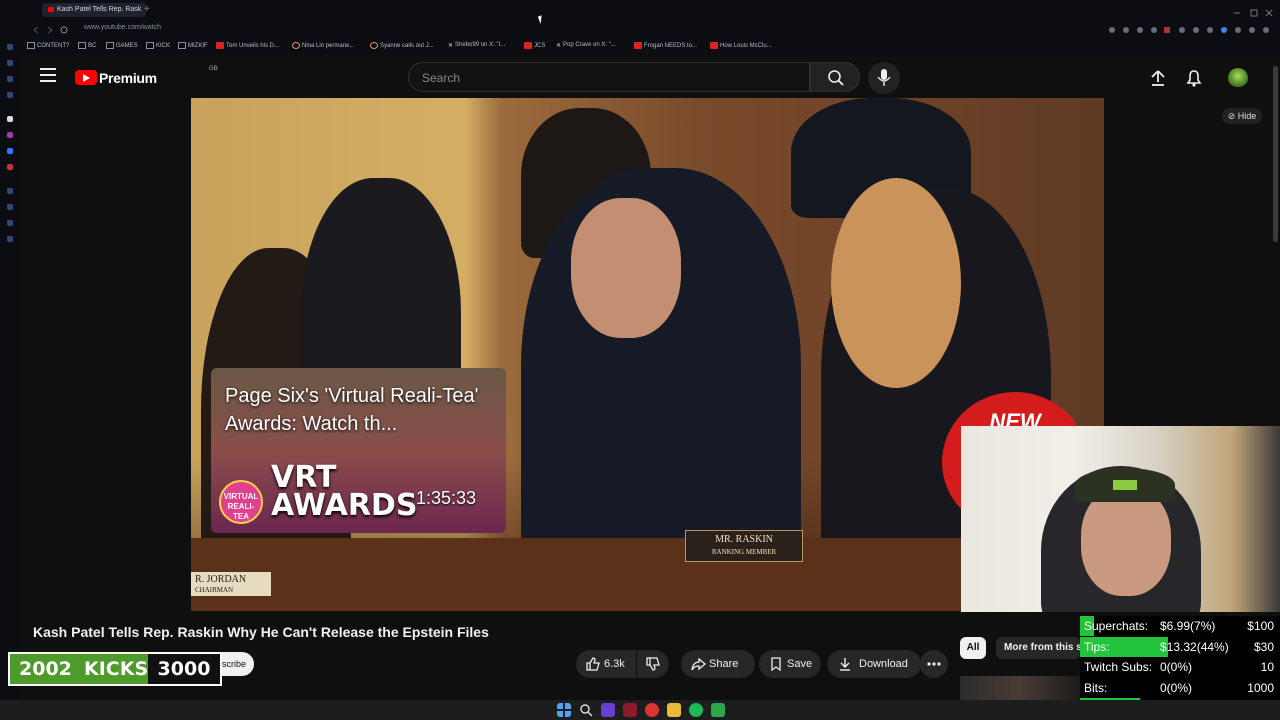  I want to click on search-input, so click(607, 78).